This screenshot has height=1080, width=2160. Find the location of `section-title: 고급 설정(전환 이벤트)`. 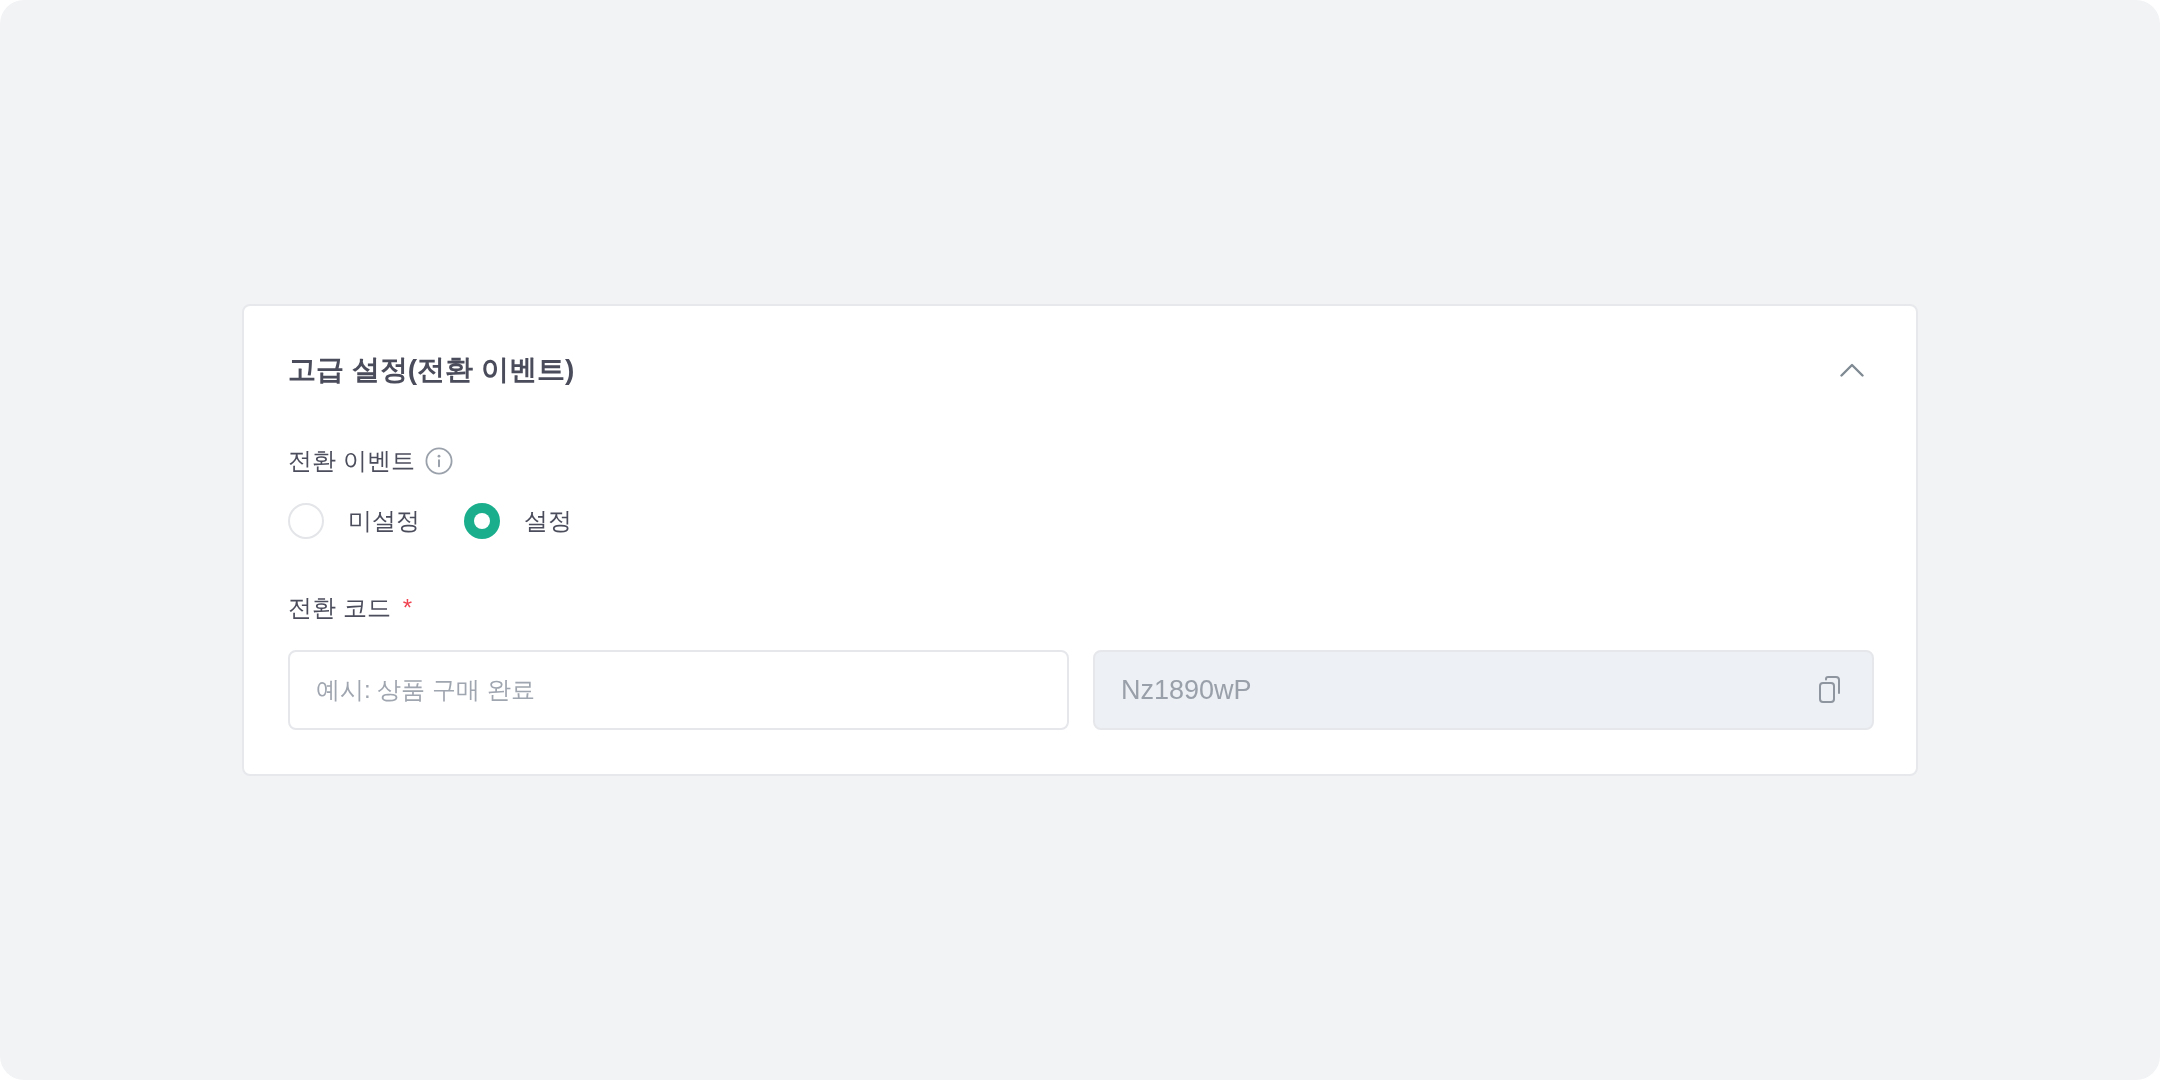

section-title: 고급 설정(전환 이벤트) is located at coordinates (431, 370).